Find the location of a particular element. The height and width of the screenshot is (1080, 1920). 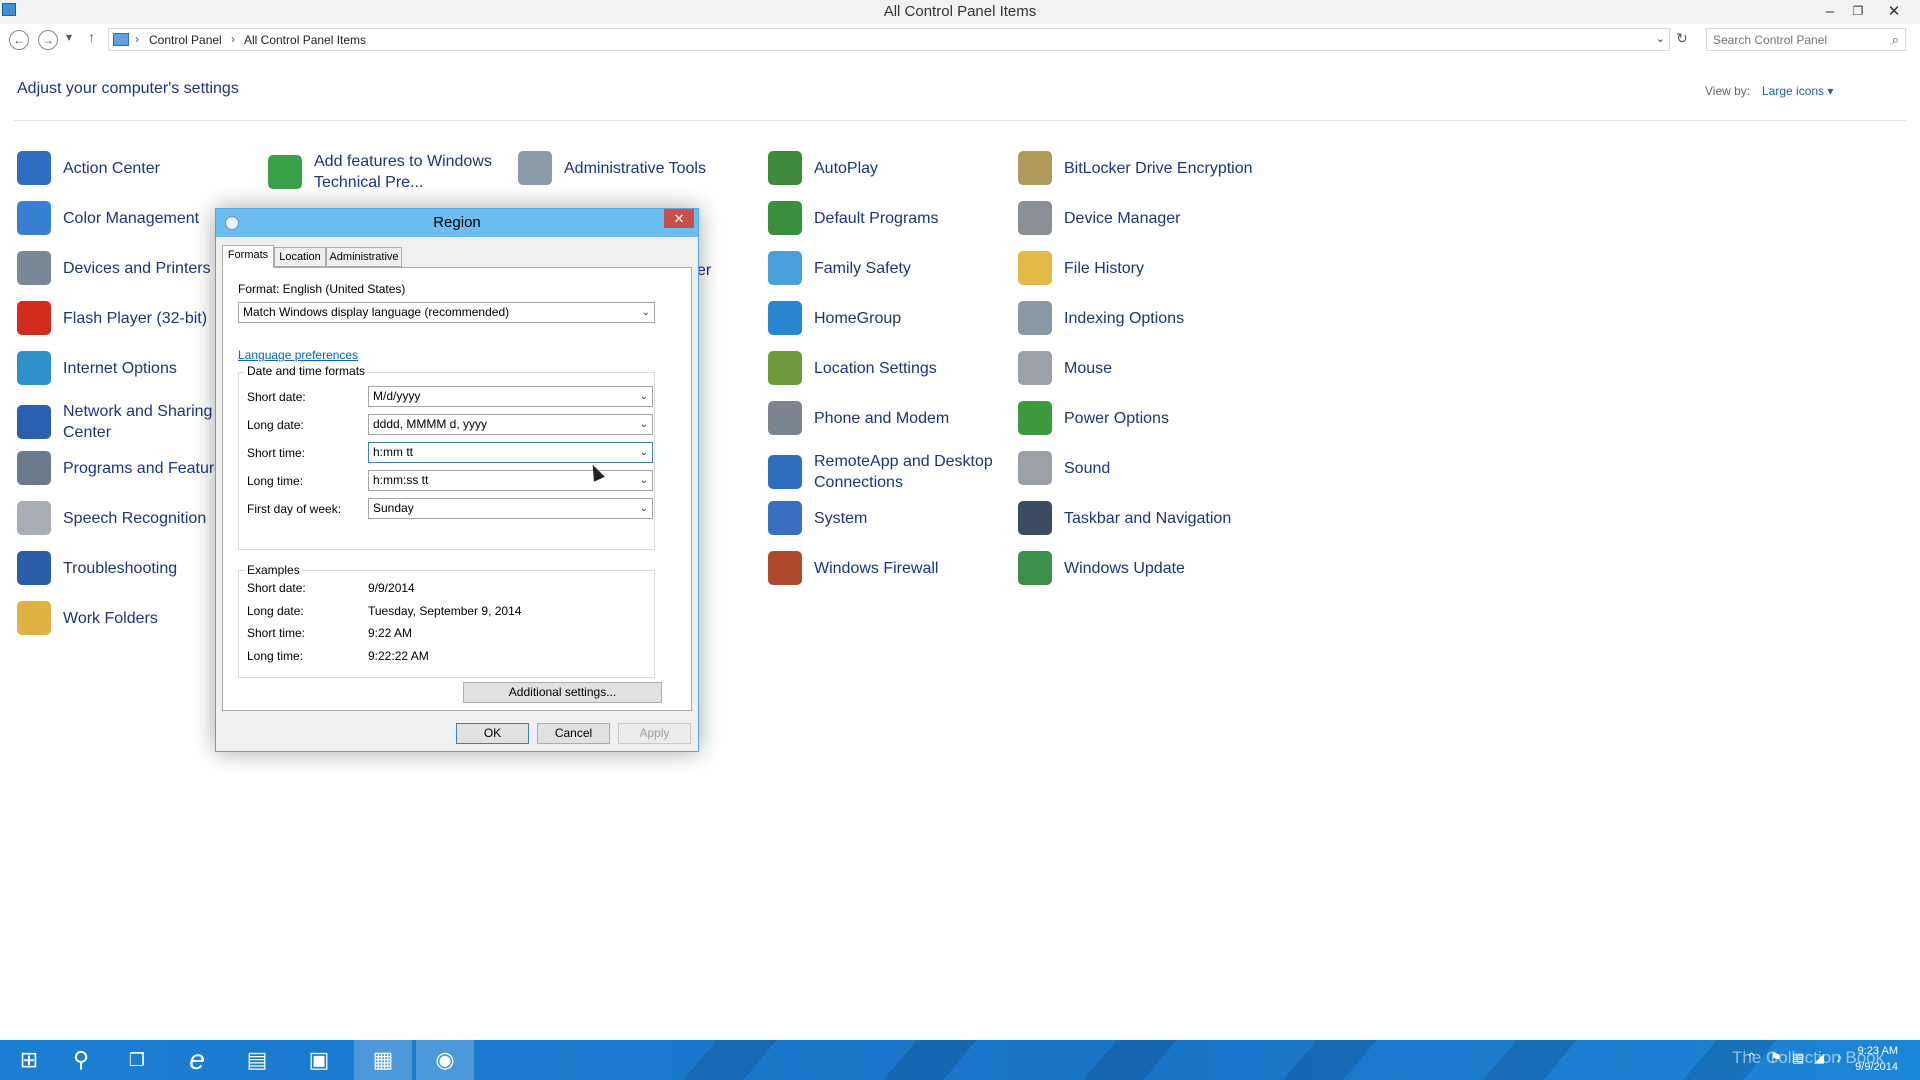

search-box: ⌕ is located at coordinates (1806, 39).